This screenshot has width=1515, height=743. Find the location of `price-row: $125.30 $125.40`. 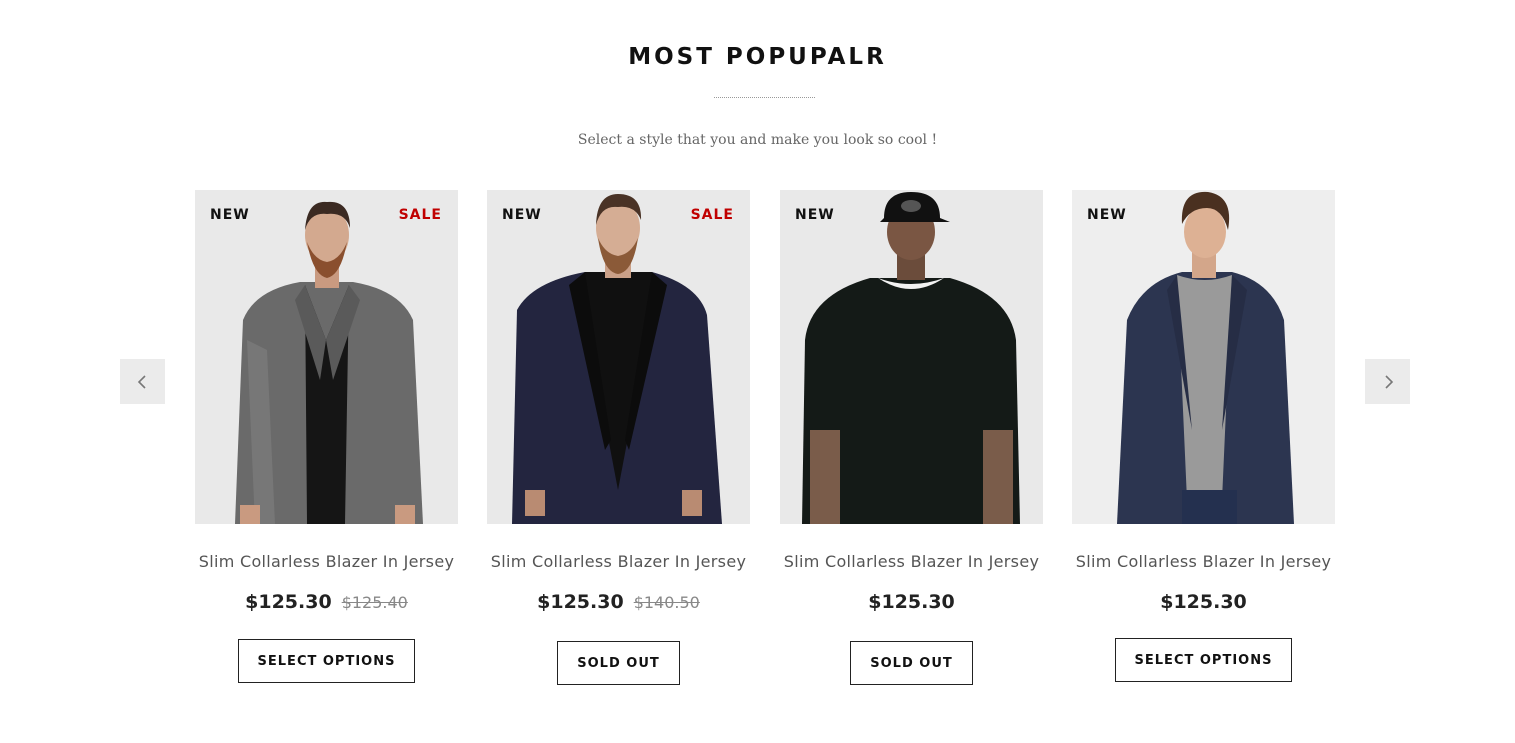

price-row: $125.30 $125.40 is located at coordinates (326, 602).